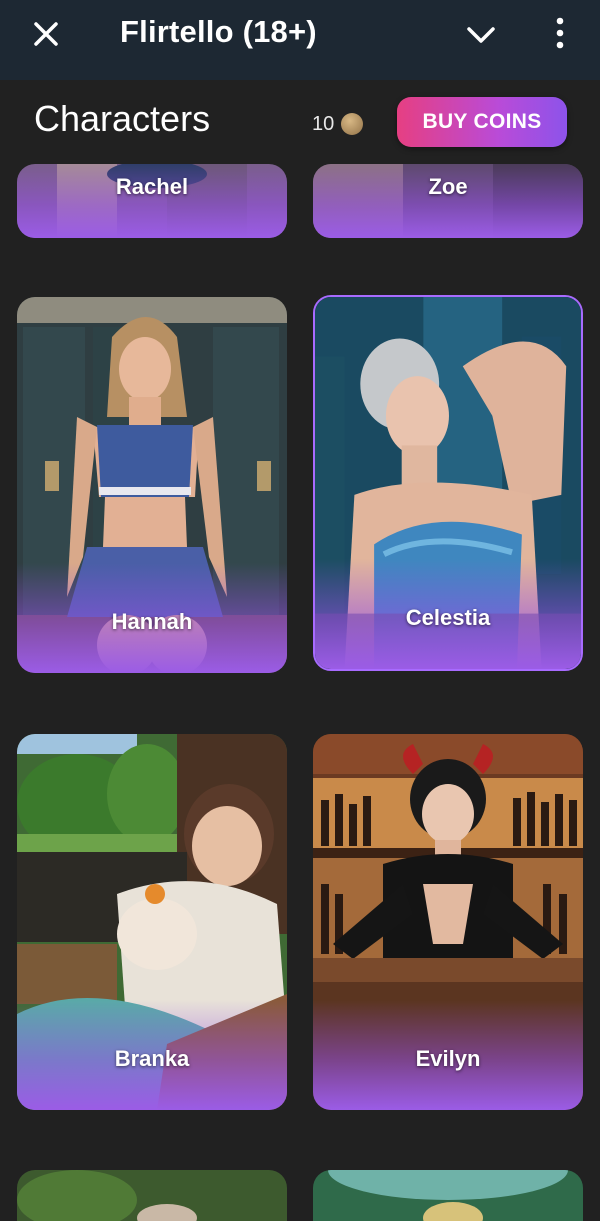 The image size is (600, 1221). Describe the element at coordinates (448, 1058) in the screenshot. I see `character-name: Evilyn` at that location.